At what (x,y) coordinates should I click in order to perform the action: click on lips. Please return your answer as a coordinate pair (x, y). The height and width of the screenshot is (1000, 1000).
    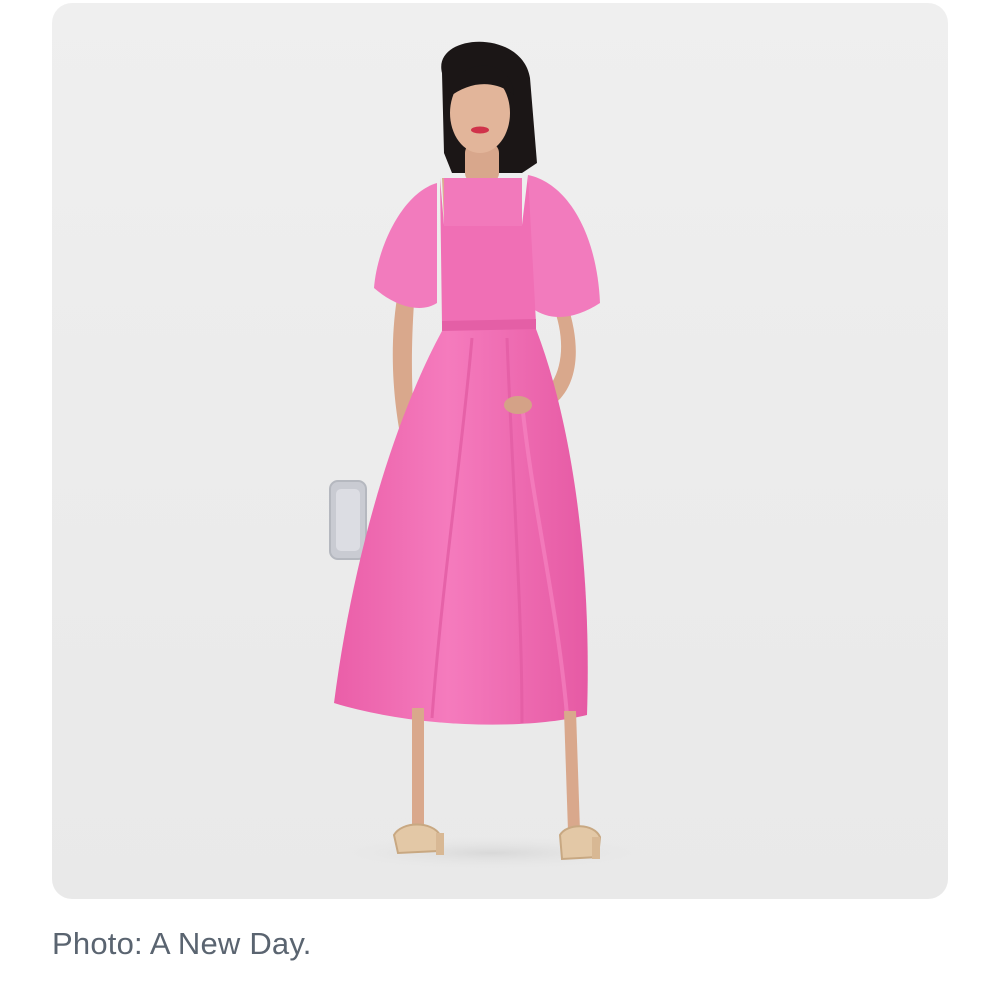
    Looking at the image, I should click on (480, 130).